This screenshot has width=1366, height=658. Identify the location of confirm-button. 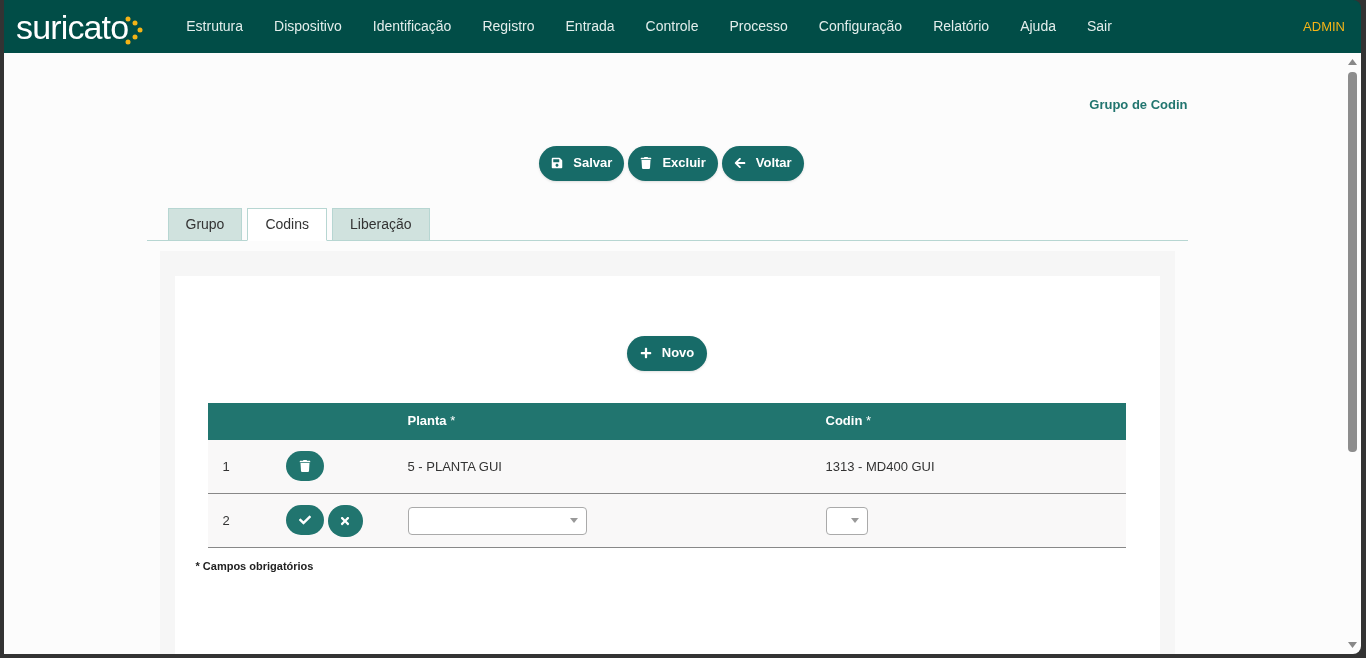
(304, 519).